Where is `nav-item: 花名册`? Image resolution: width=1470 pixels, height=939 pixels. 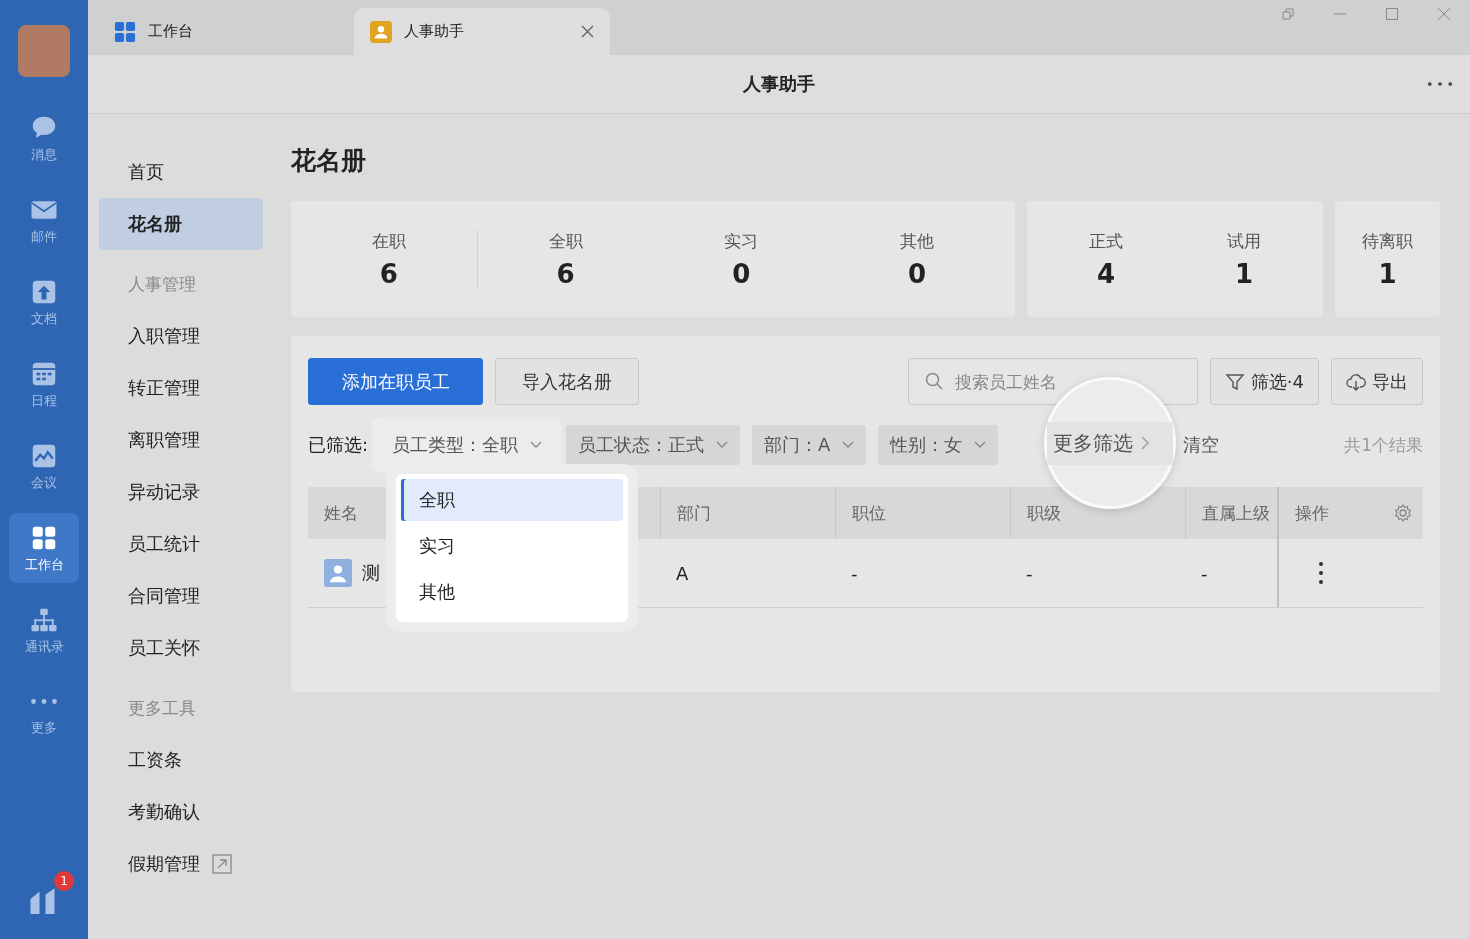 nav-item: 花名册 is located at coordinates (181, 224).